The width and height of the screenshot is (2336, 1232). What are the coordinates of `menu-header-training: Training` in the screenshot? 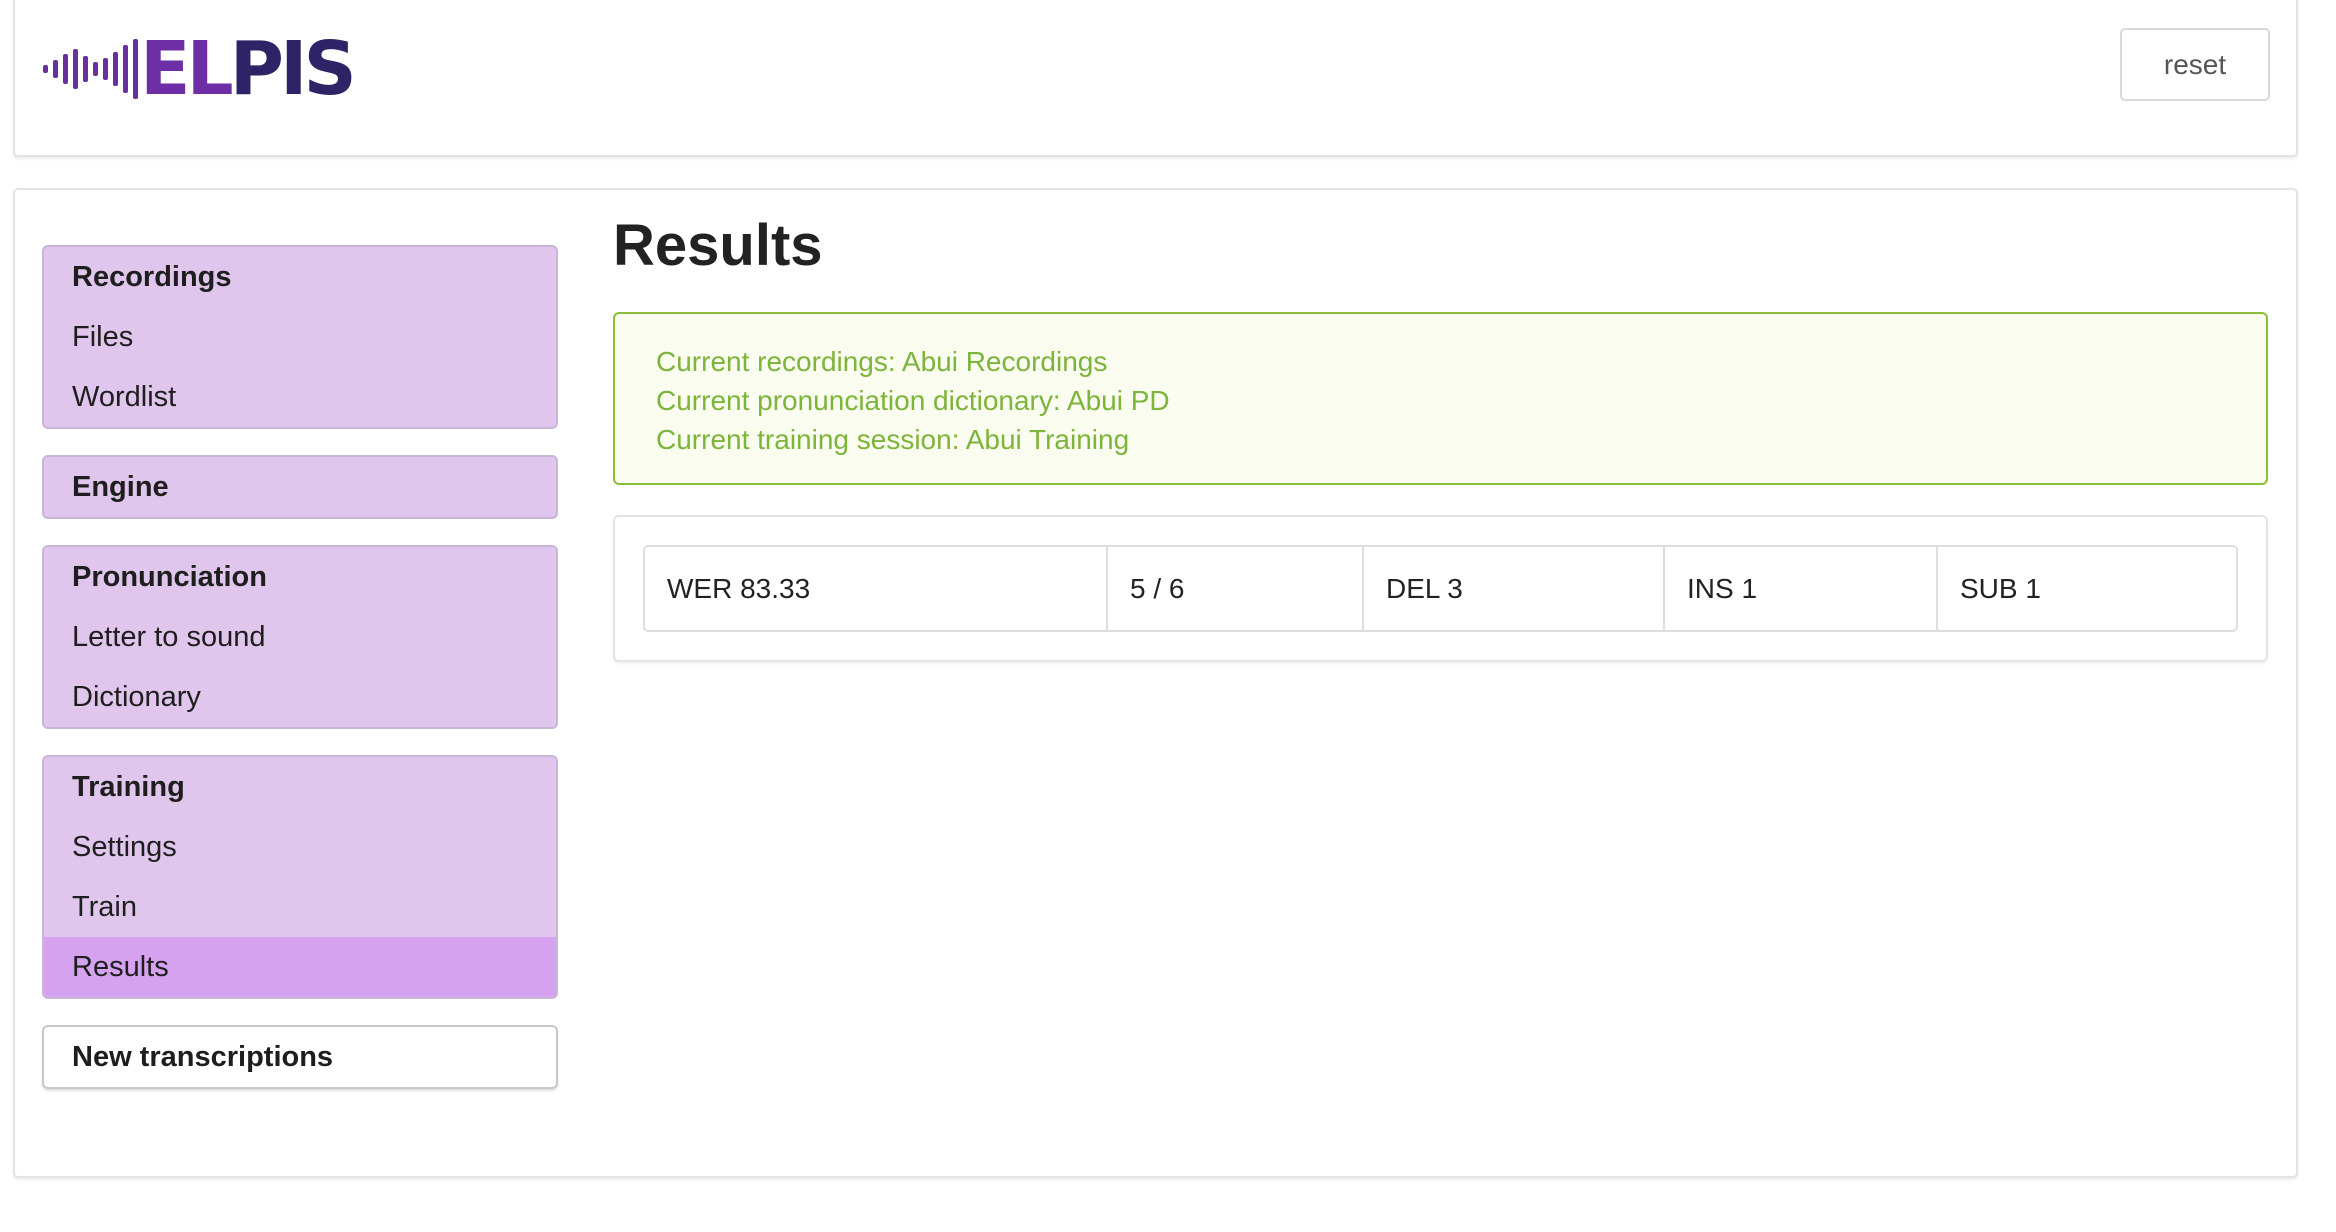 It's located at (300, 787).